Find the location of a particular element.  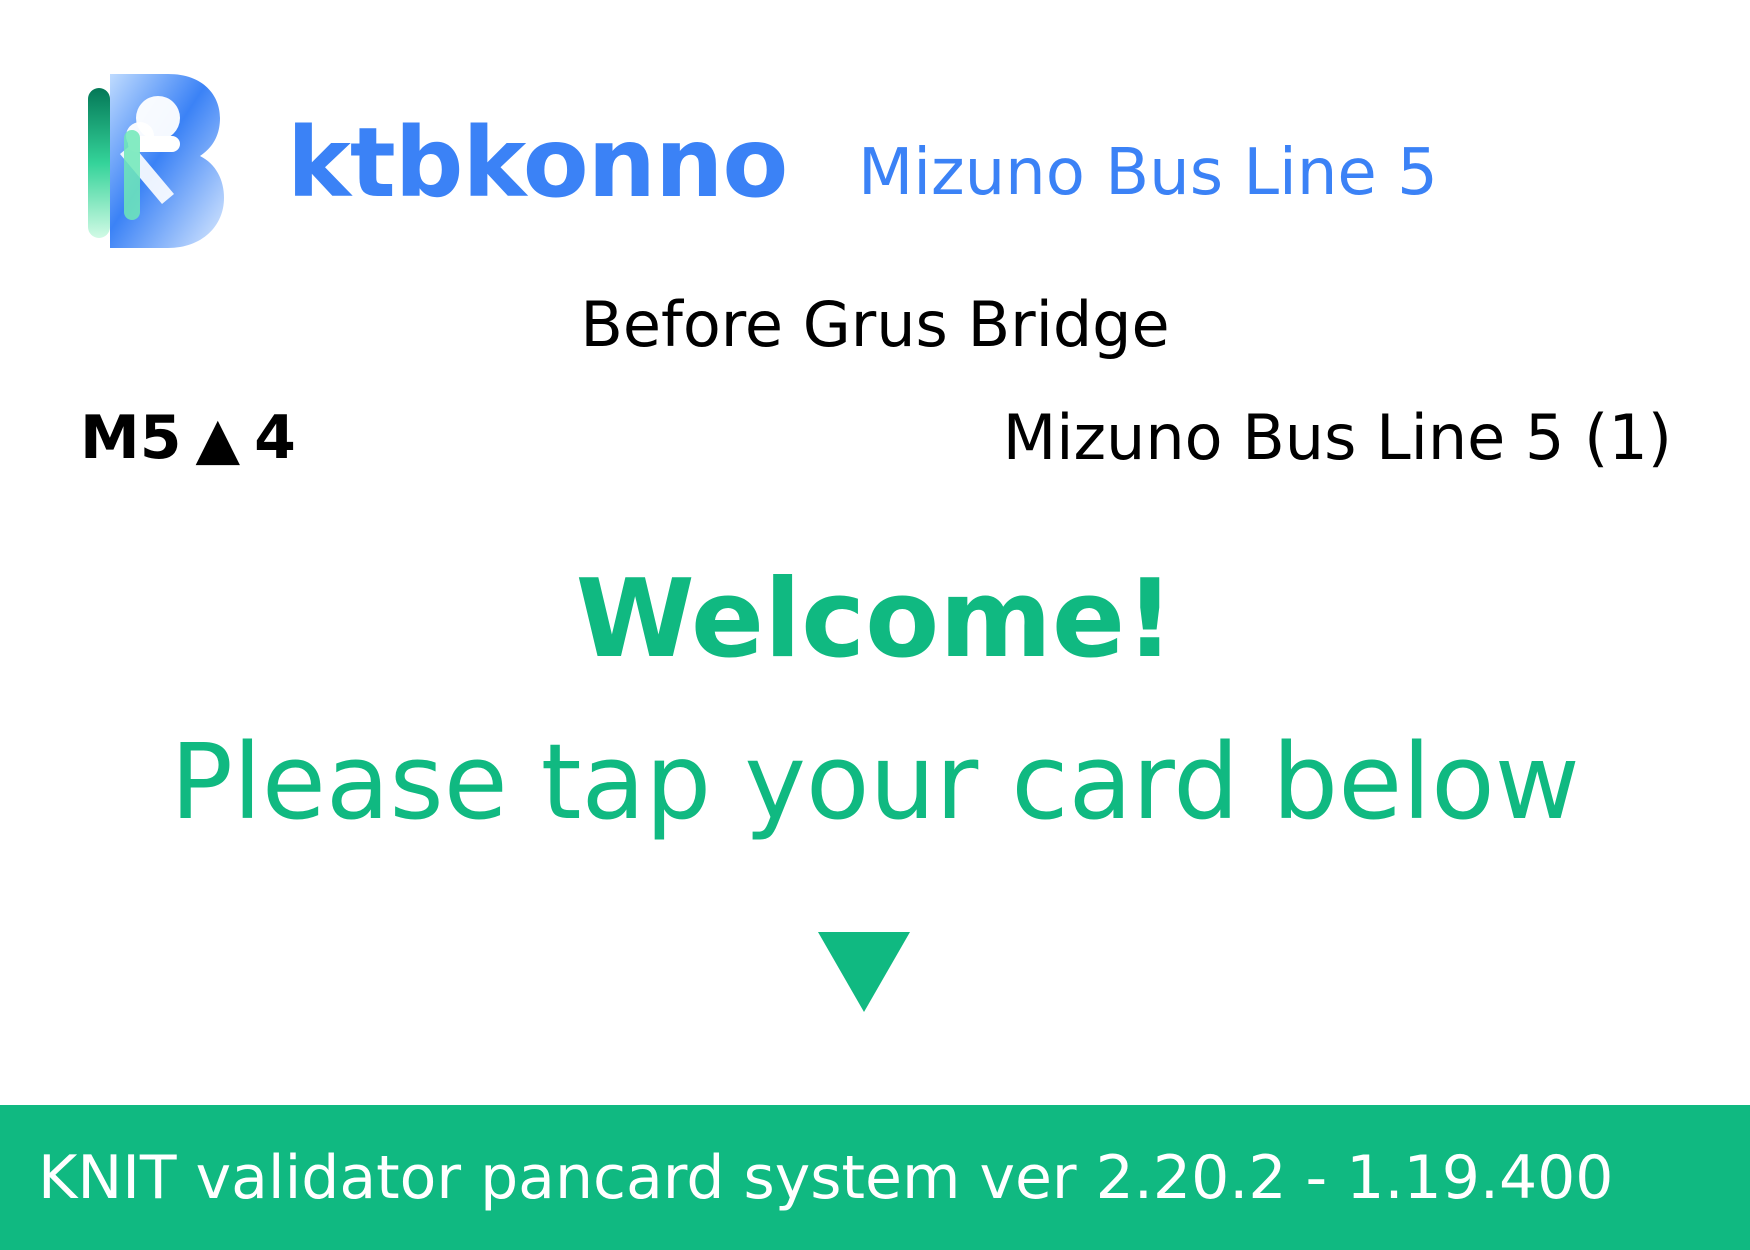

up-triangle-icon: ▲ is located at coordinates (218, 438).